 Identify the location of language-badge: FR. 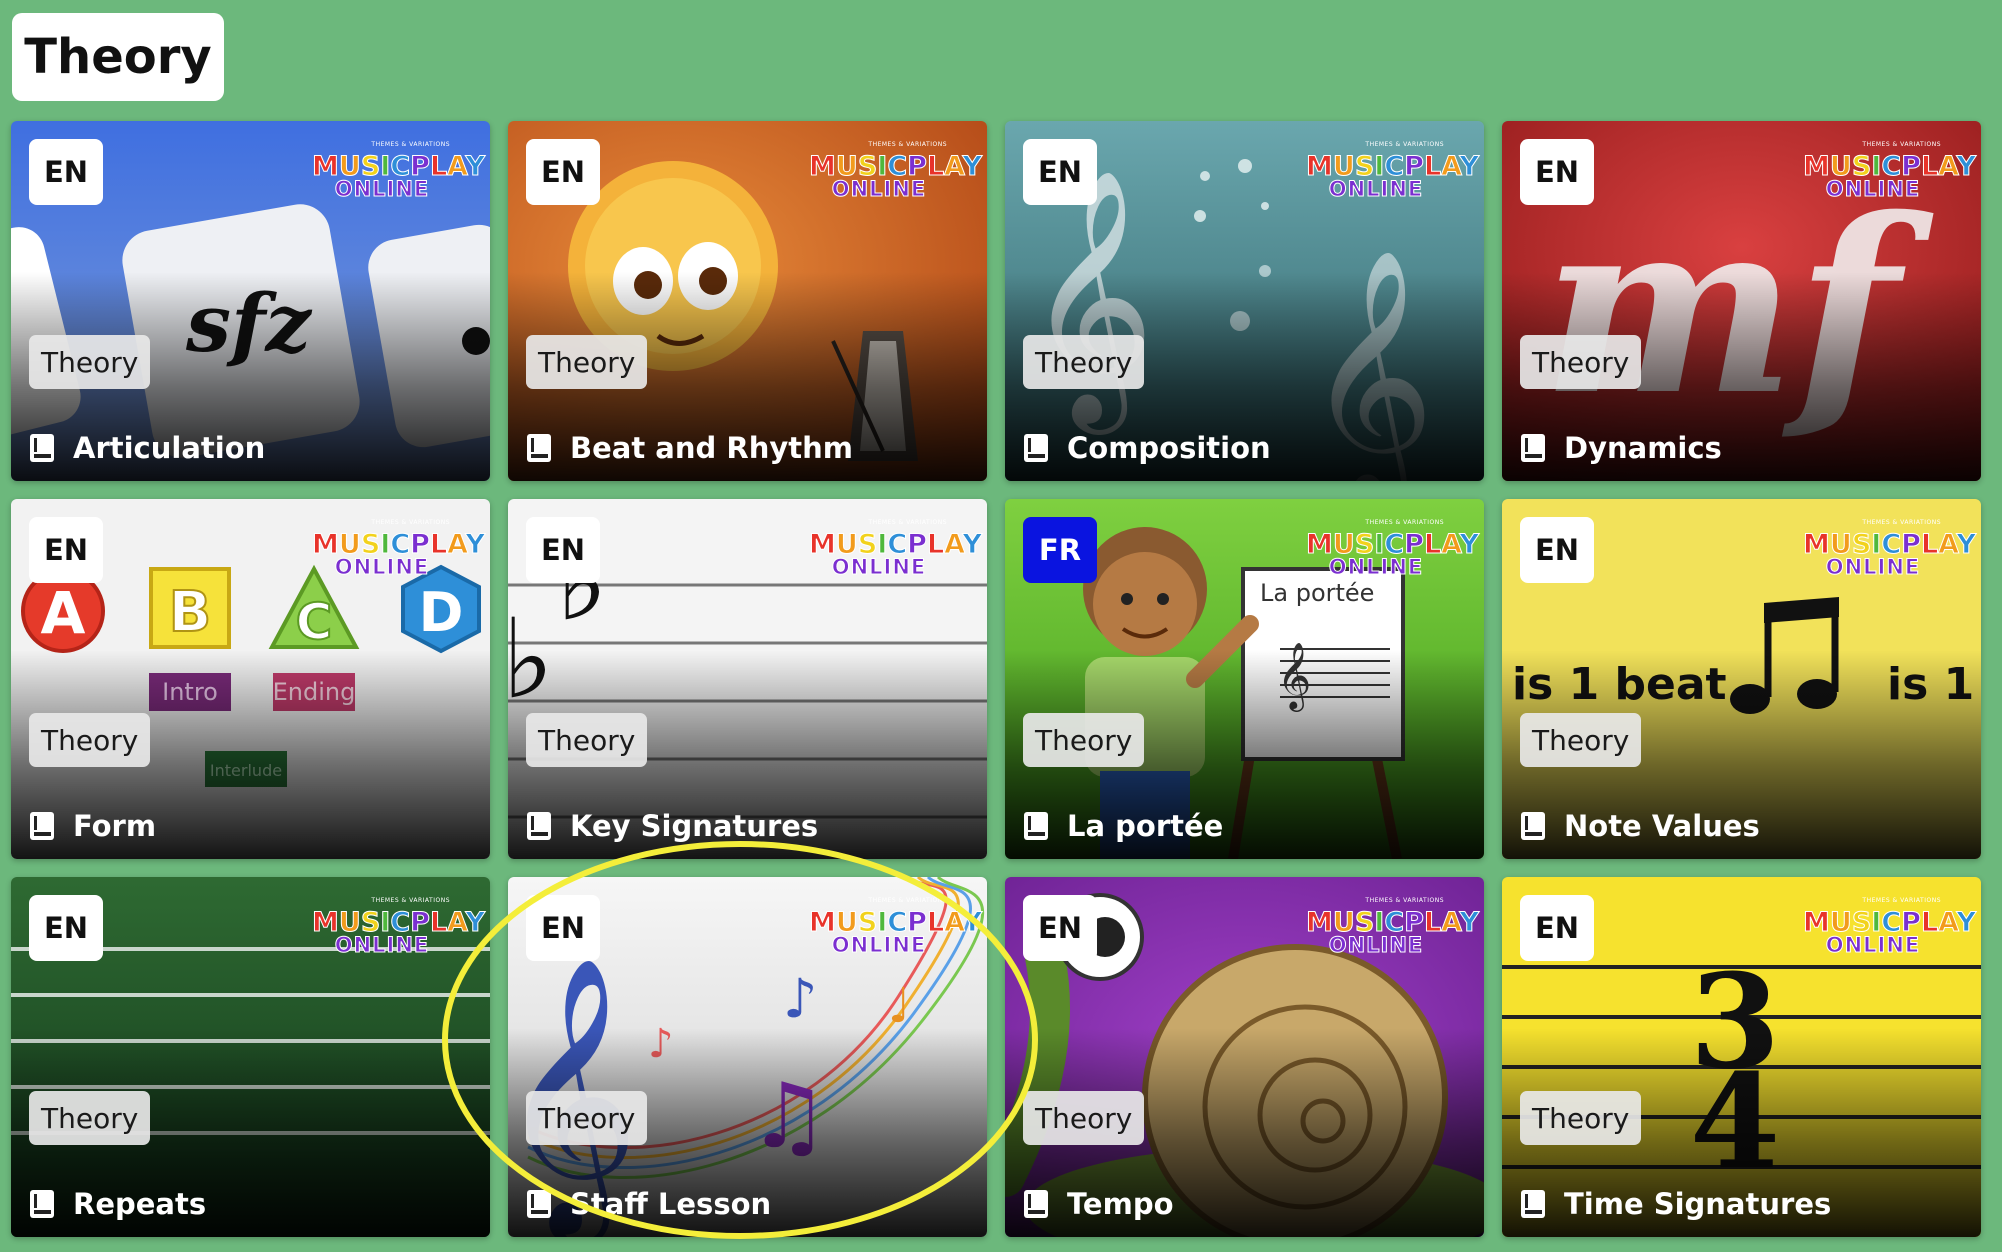
(1060, 550).